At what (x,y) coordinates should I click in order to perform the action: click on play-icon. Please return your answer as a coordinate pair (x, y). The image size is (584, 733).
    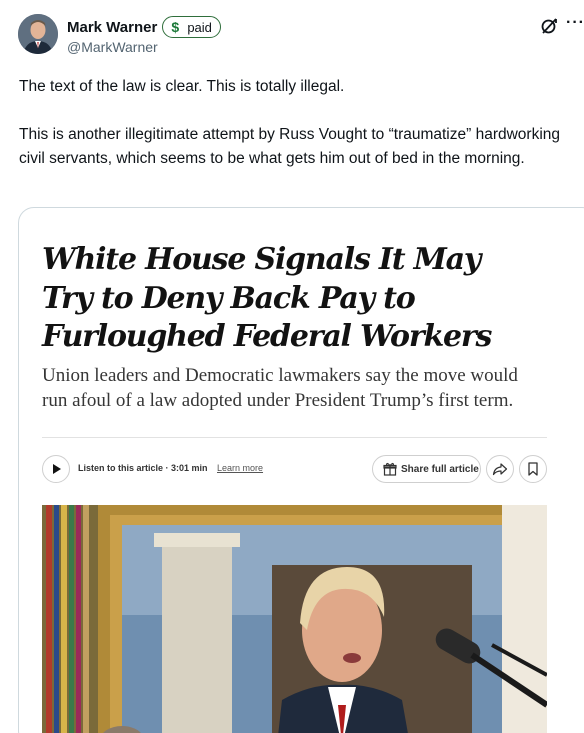
    Looking at the image, I should click on (57, 469).